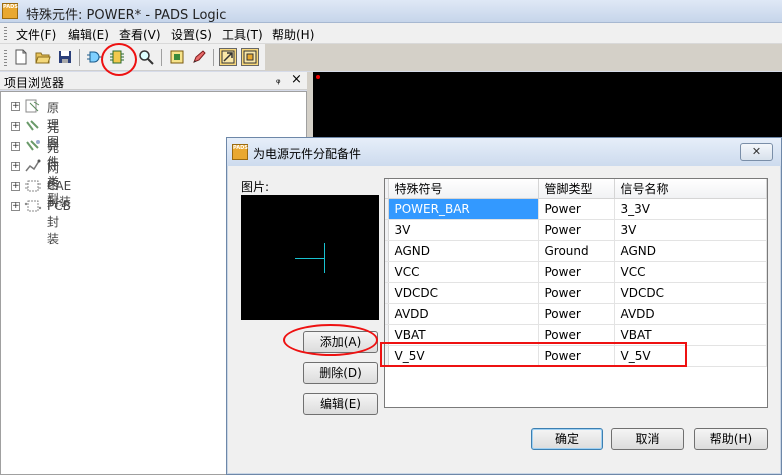 This screenshot has height=475, width=782. I want to click on column-header-pin-type: 管脚类型, so click(576, 189).